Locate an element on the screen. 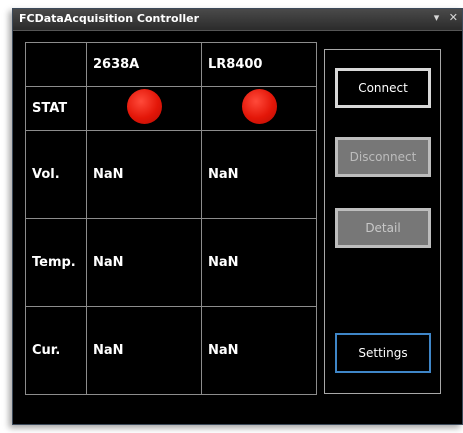 The image size is (463, 433). table-row-voltage: Vol. NaN NaN is located at coordinates (171, 174).